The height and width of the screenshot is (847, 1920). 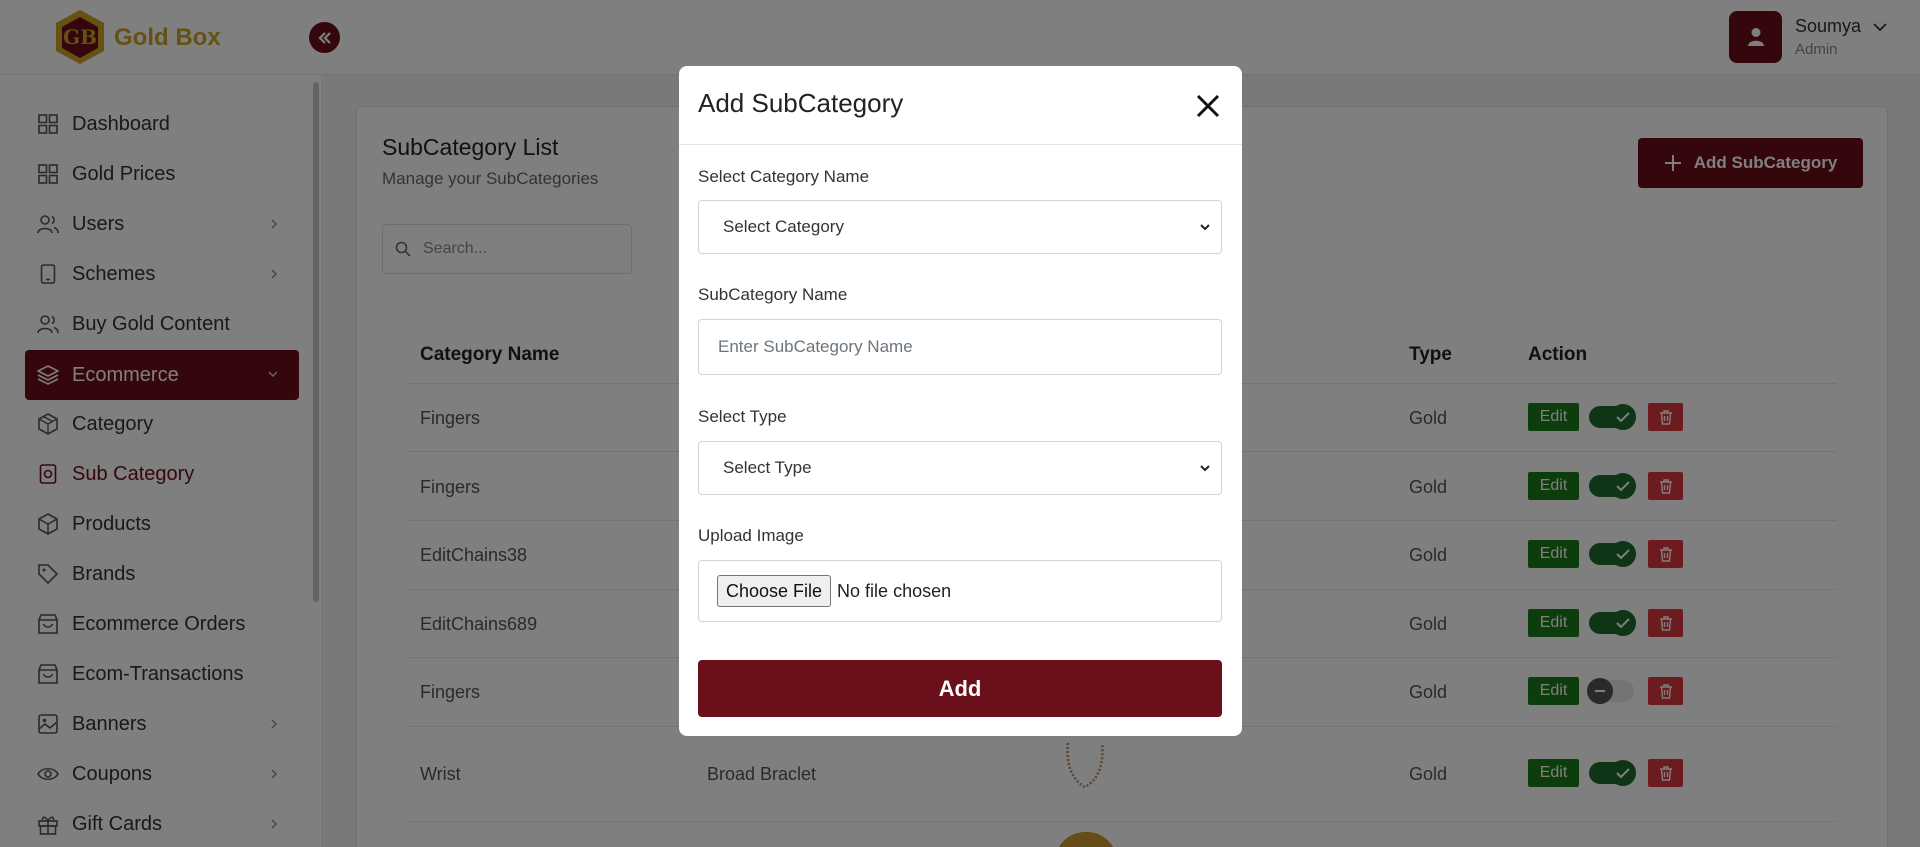 What do you see at coordinates (767, 467) in the screenshot?
I see `type-select-value: Select Type` at bounding box center [767, 467].